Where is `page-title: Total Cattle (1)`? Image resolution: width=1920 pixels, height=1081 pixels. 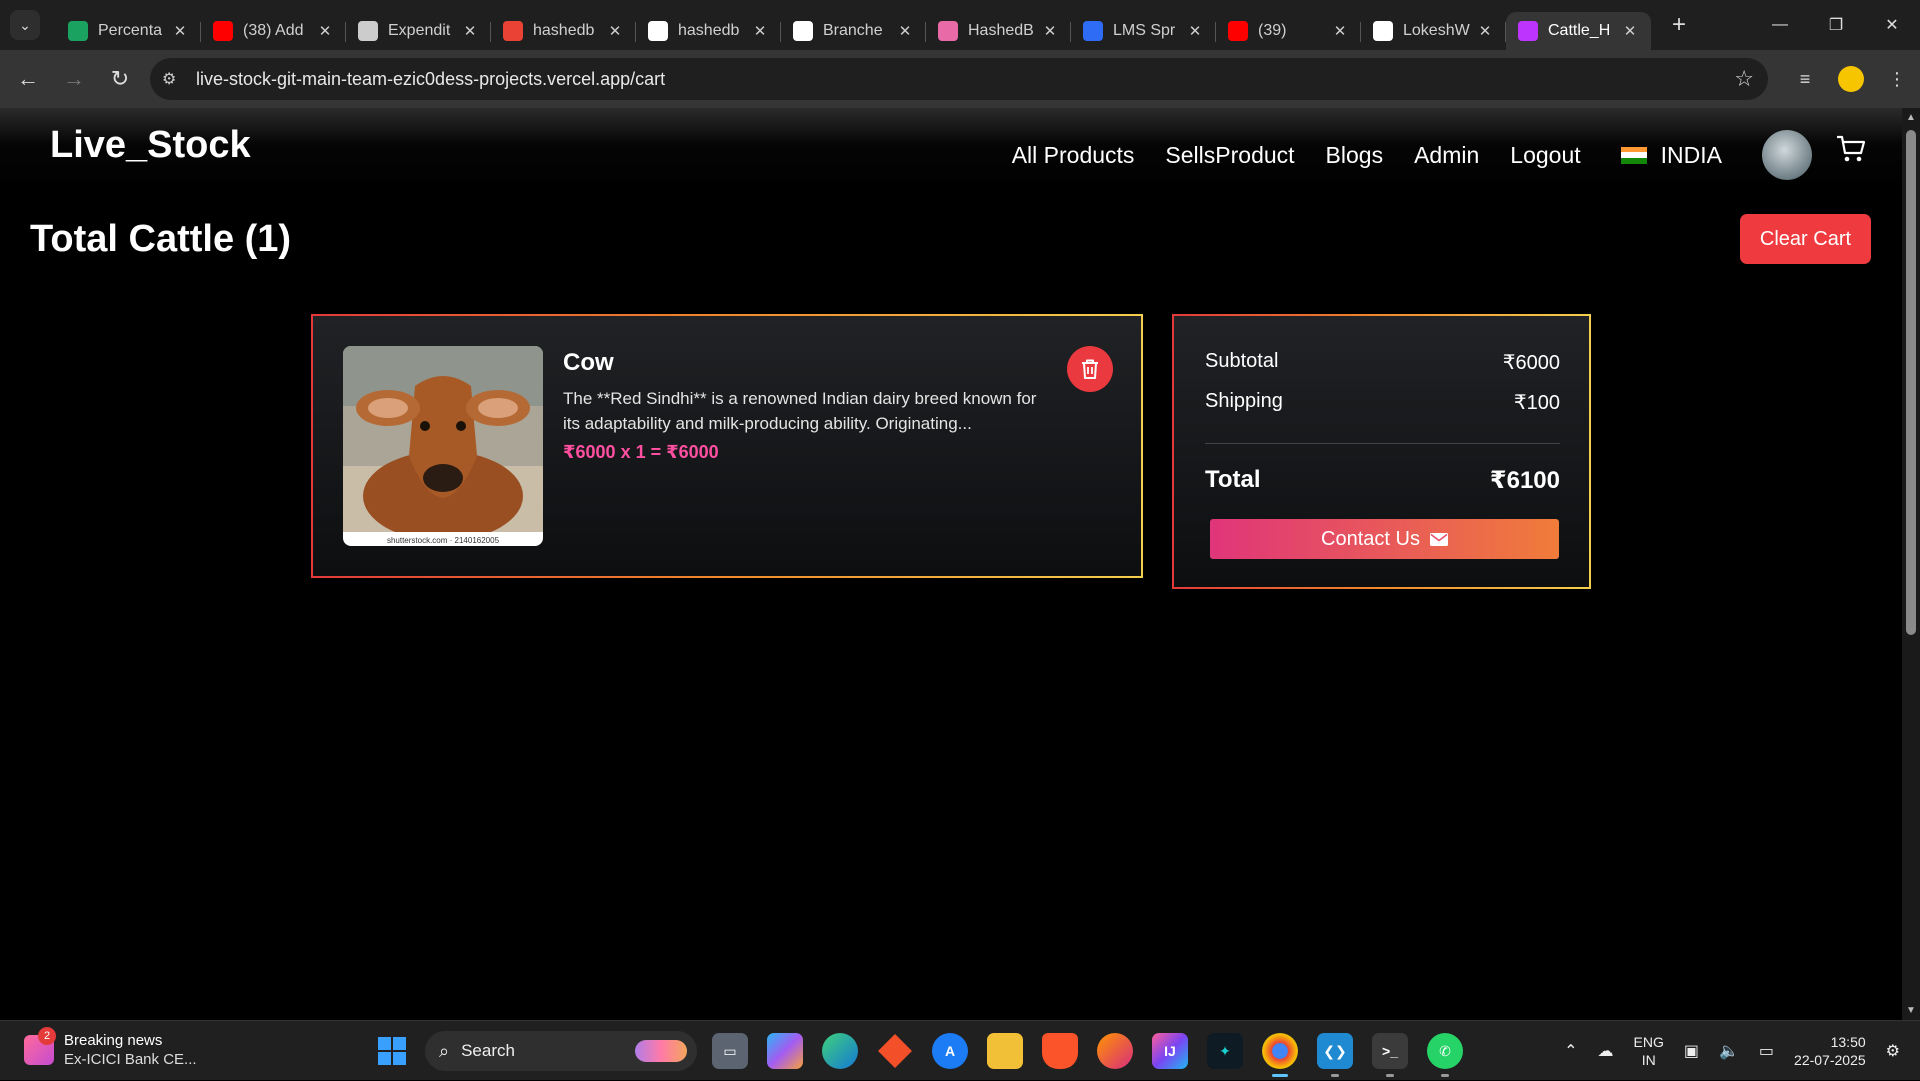
page-title: Total Cattle (1) is located at coordinates (161, 239).